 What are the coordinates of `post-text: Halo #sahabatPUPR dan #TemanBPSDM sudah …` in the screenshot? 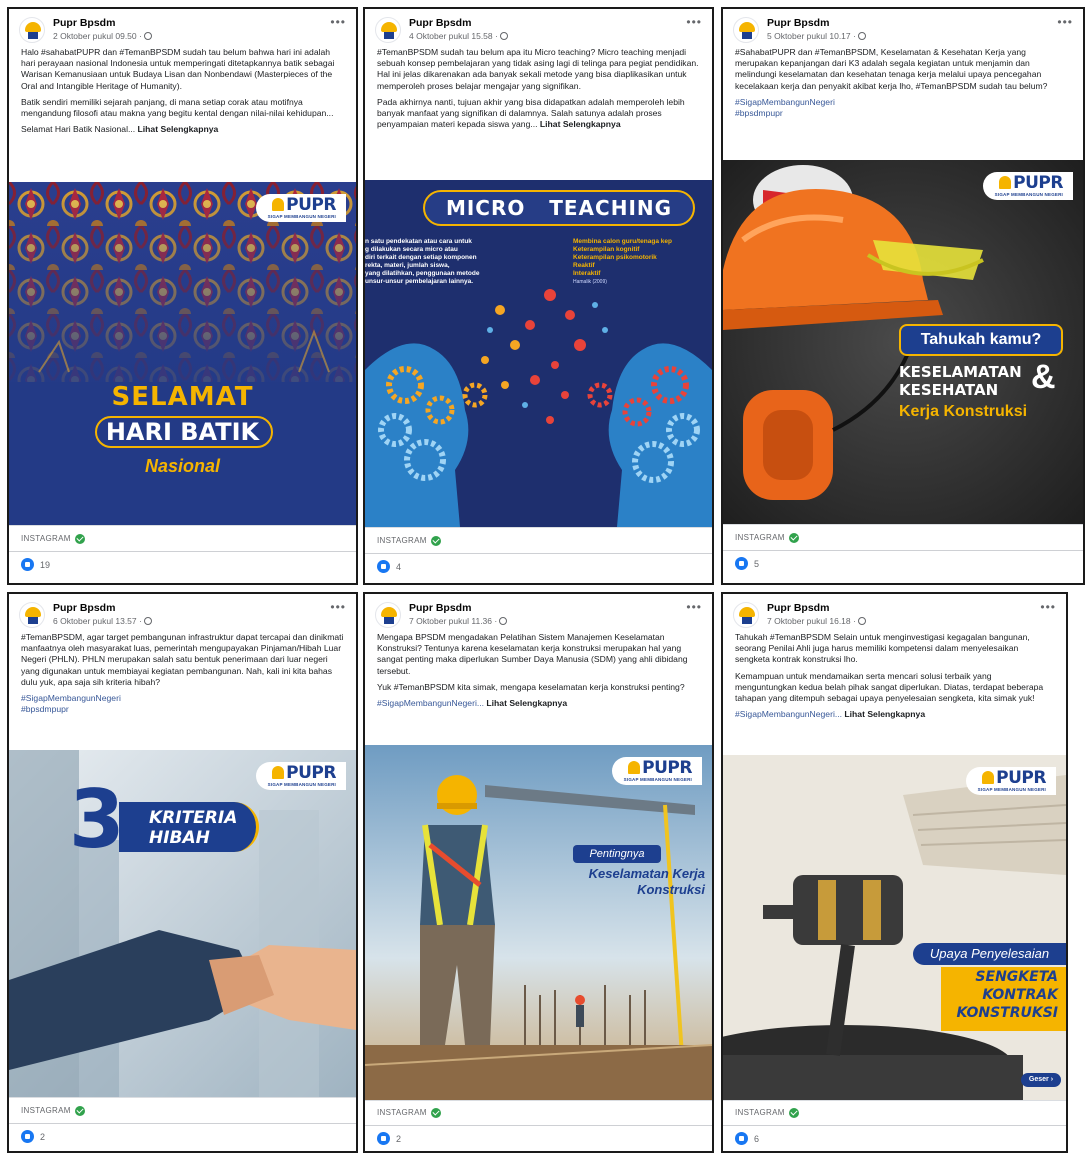 It's located at (182, 113).